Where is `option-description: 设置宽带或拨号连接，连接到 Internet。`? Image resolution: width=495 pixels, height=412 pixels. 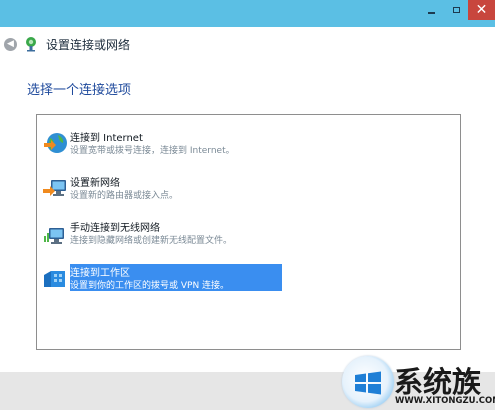
option-description: 设置宽带或拨号连接，连接到 Internet。 is located at coordinates (152, 151).